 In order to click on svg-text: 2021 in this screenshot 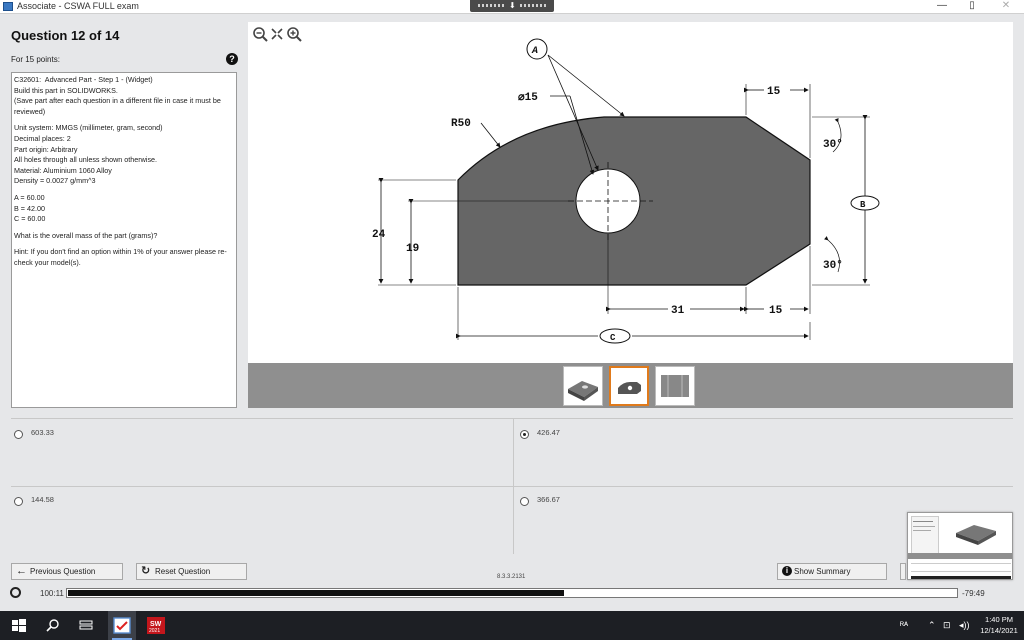, I will do `click(154, 631)`.